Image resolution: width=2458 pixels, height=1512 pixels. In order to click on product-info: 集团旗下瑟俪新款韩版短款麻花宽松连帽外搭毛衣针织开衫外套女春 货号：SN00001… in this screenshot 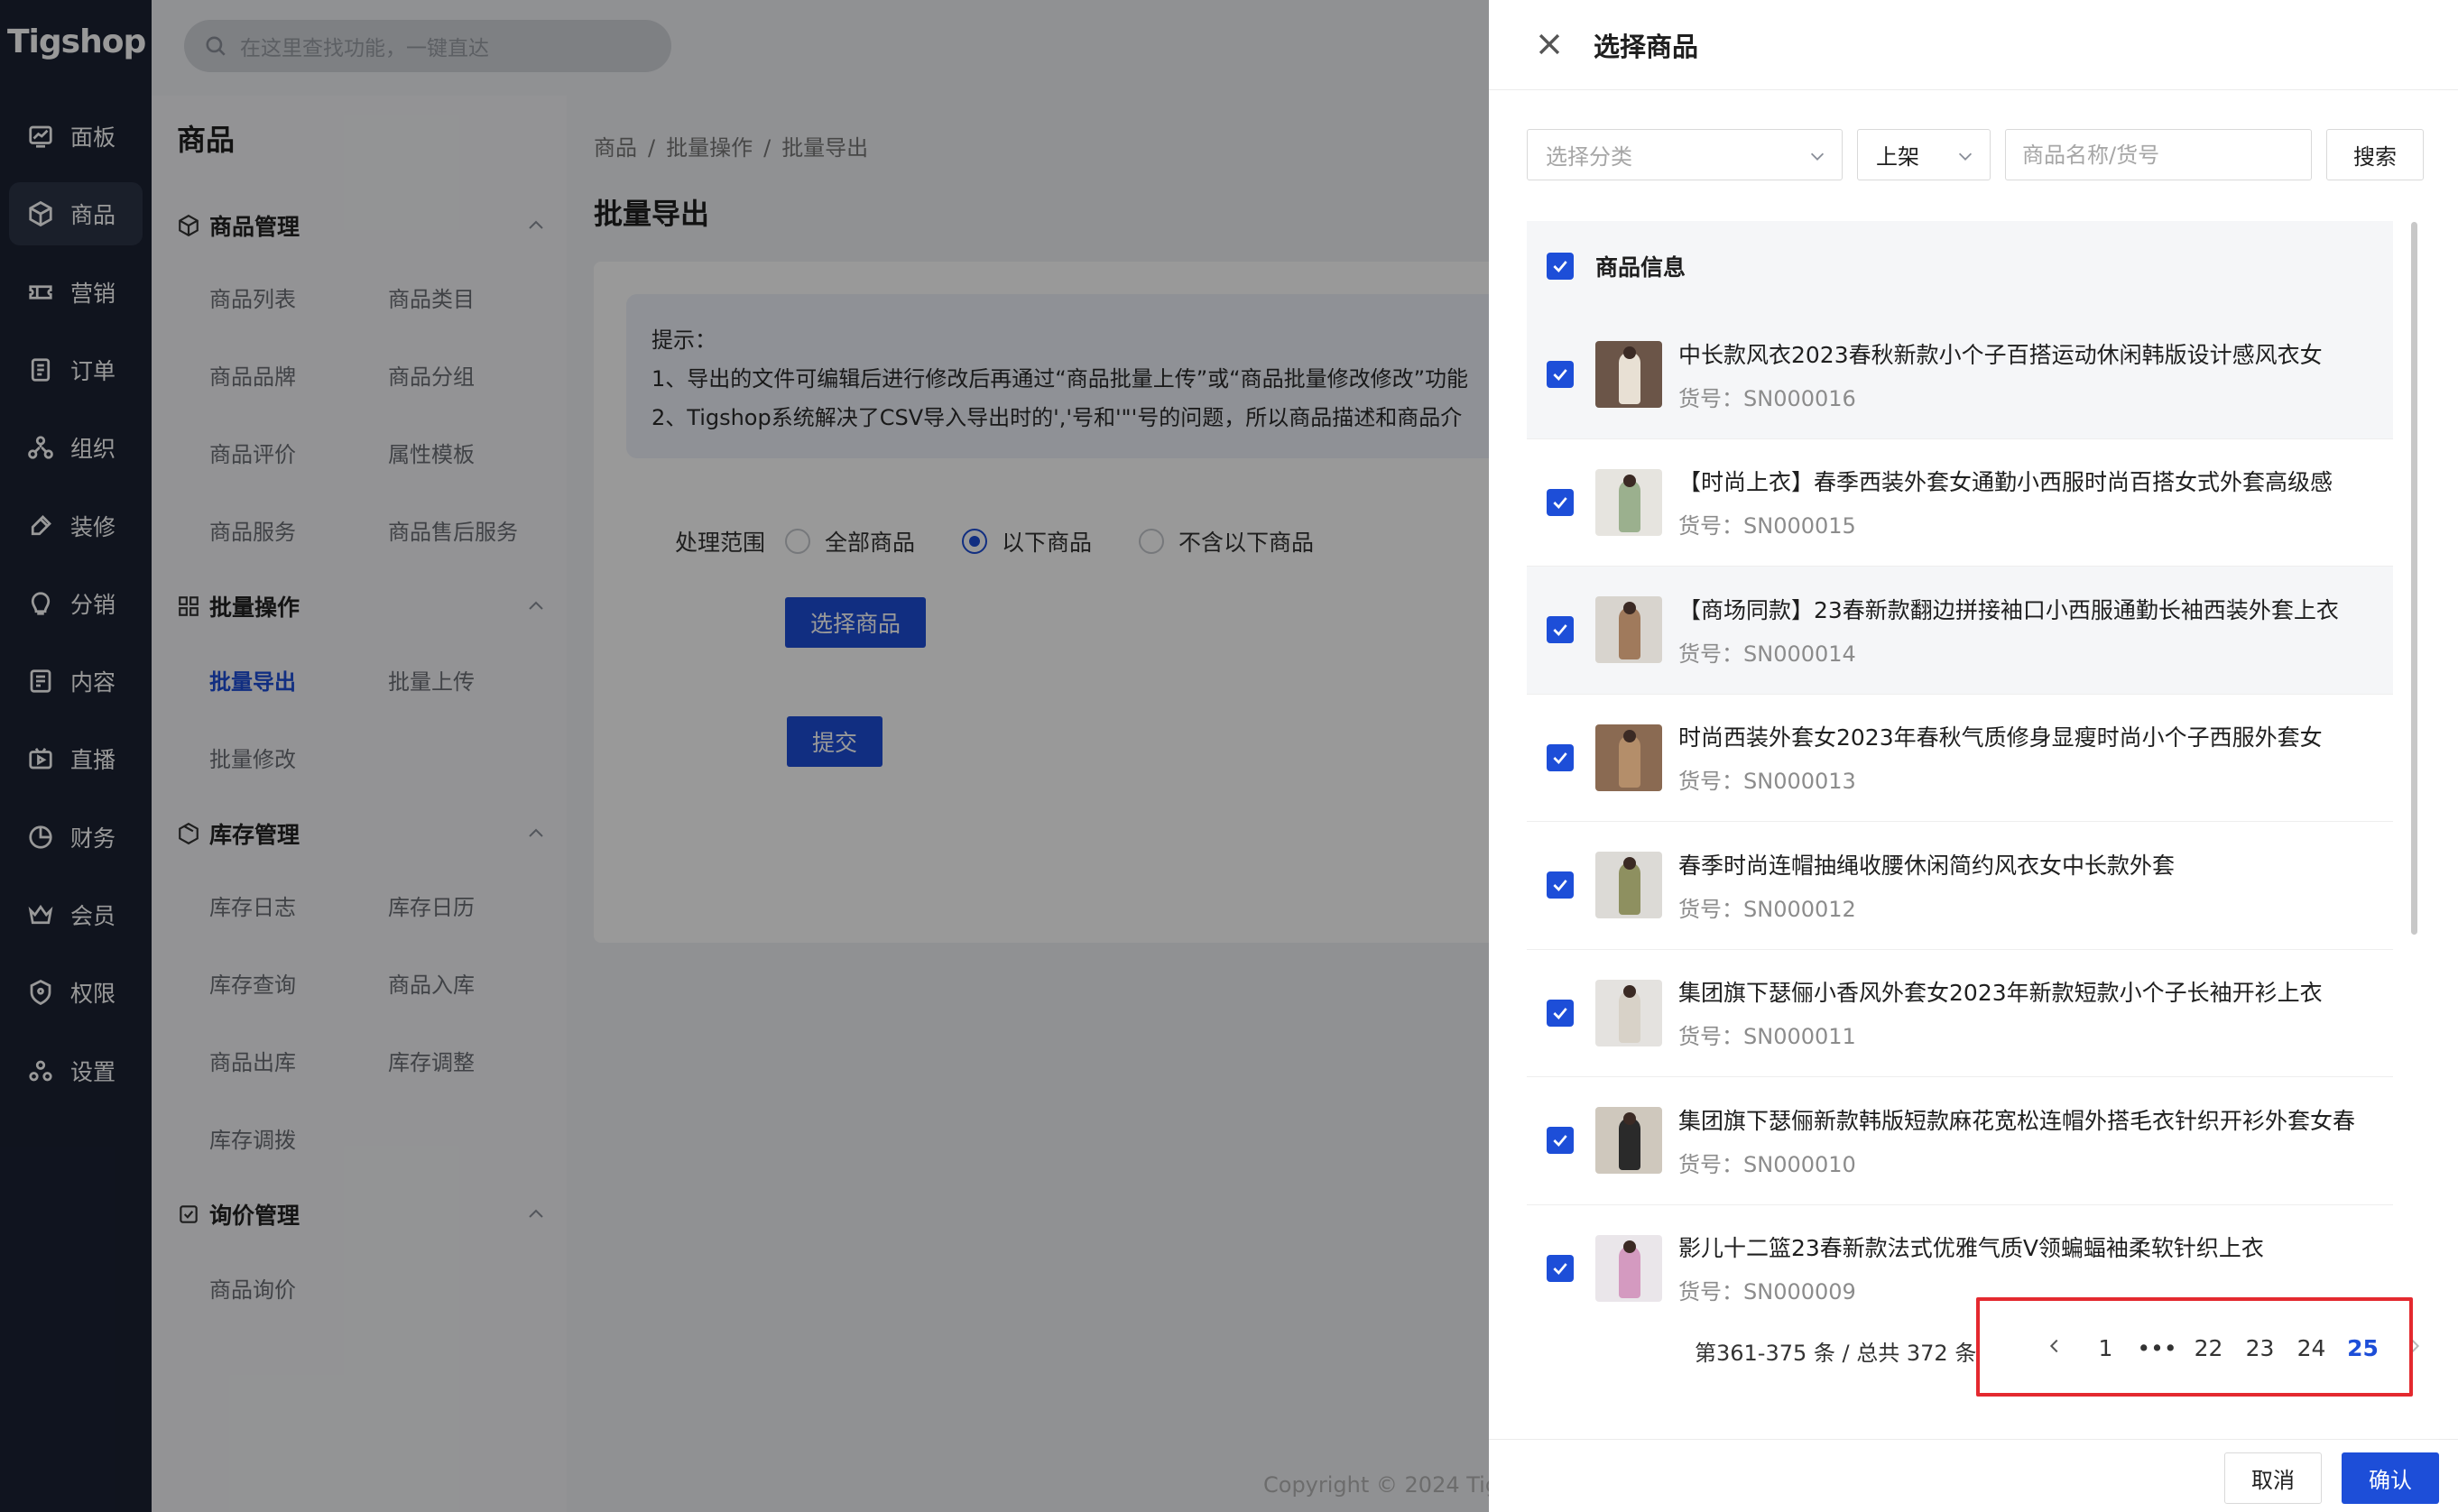, I will do `click(2016, 1140)`.